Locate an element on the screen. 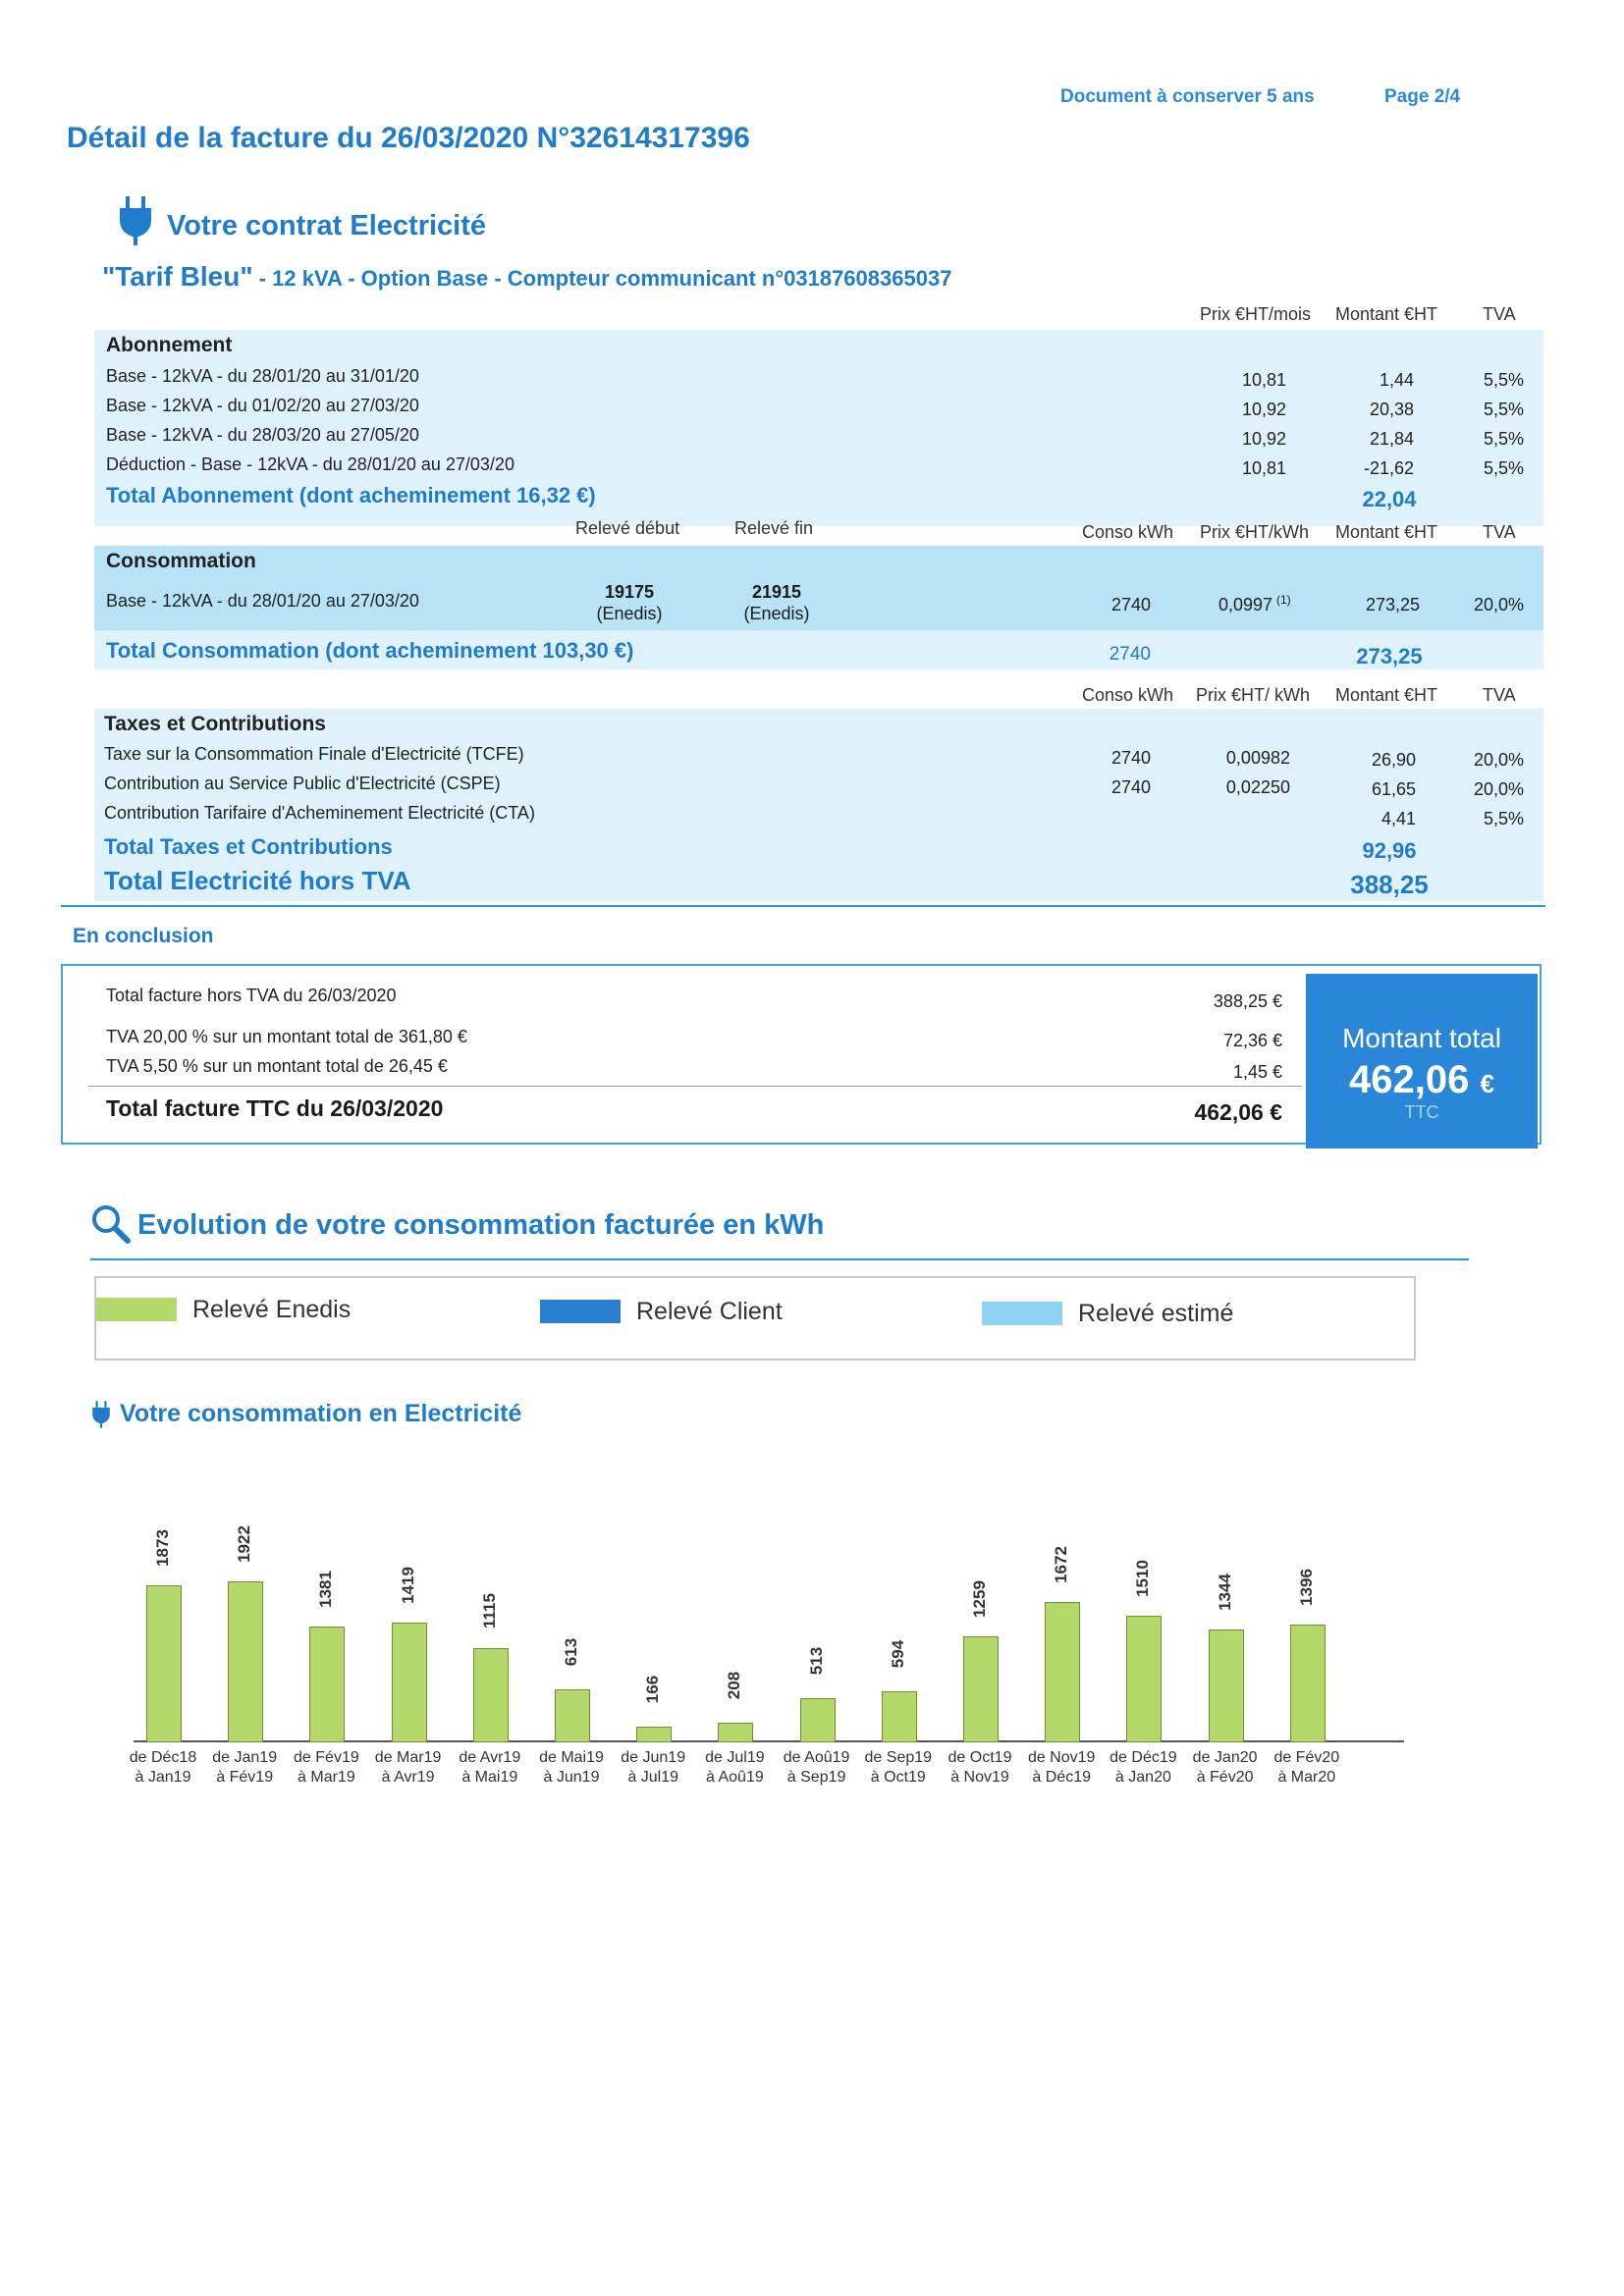 This screenshot has width=1624, height=2296. montant-total-box: Montant total 462,06 € TTC is located at coordinates (1422, 1061).